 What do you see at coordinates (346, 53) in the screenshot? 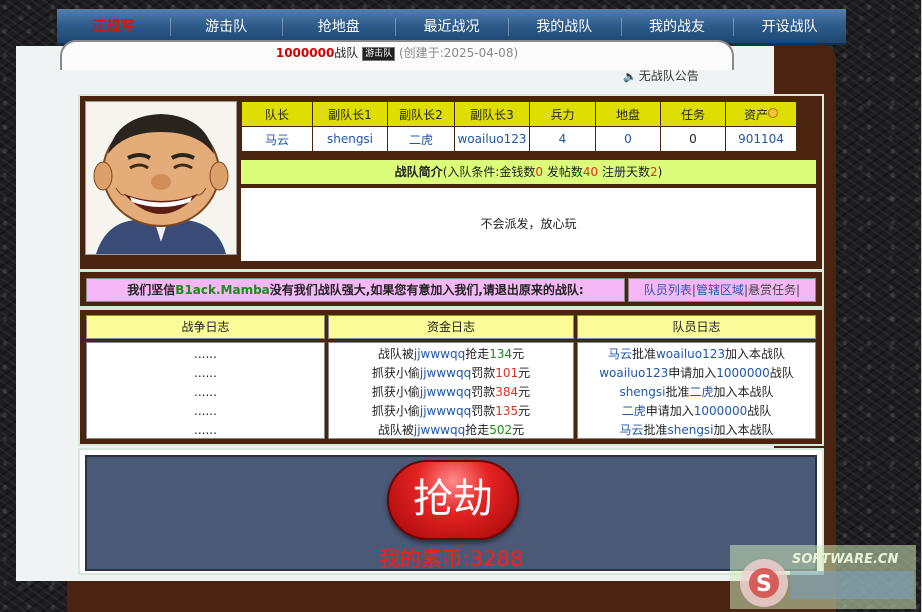
I see `team-suffix: 战队` at bounding box center [346, 53].